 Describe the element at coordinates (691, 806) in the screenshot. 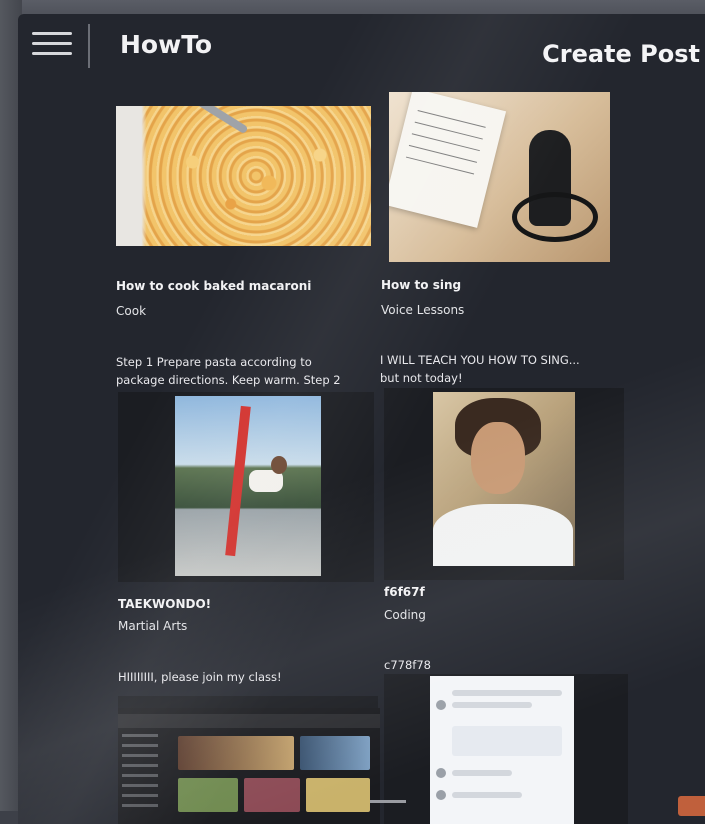

I see `taskbar-chip` at that location.